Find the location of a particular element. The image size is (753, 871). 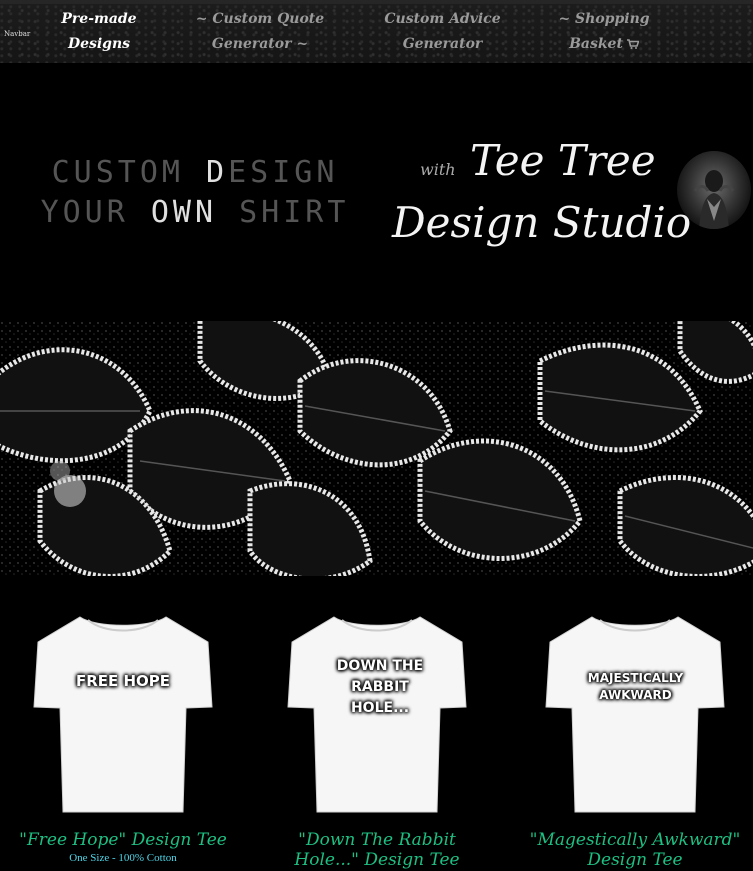

hero-tagline: CUSTOM DESIGN YOUR OWN SHIRT is located at coordinates (195, 193).